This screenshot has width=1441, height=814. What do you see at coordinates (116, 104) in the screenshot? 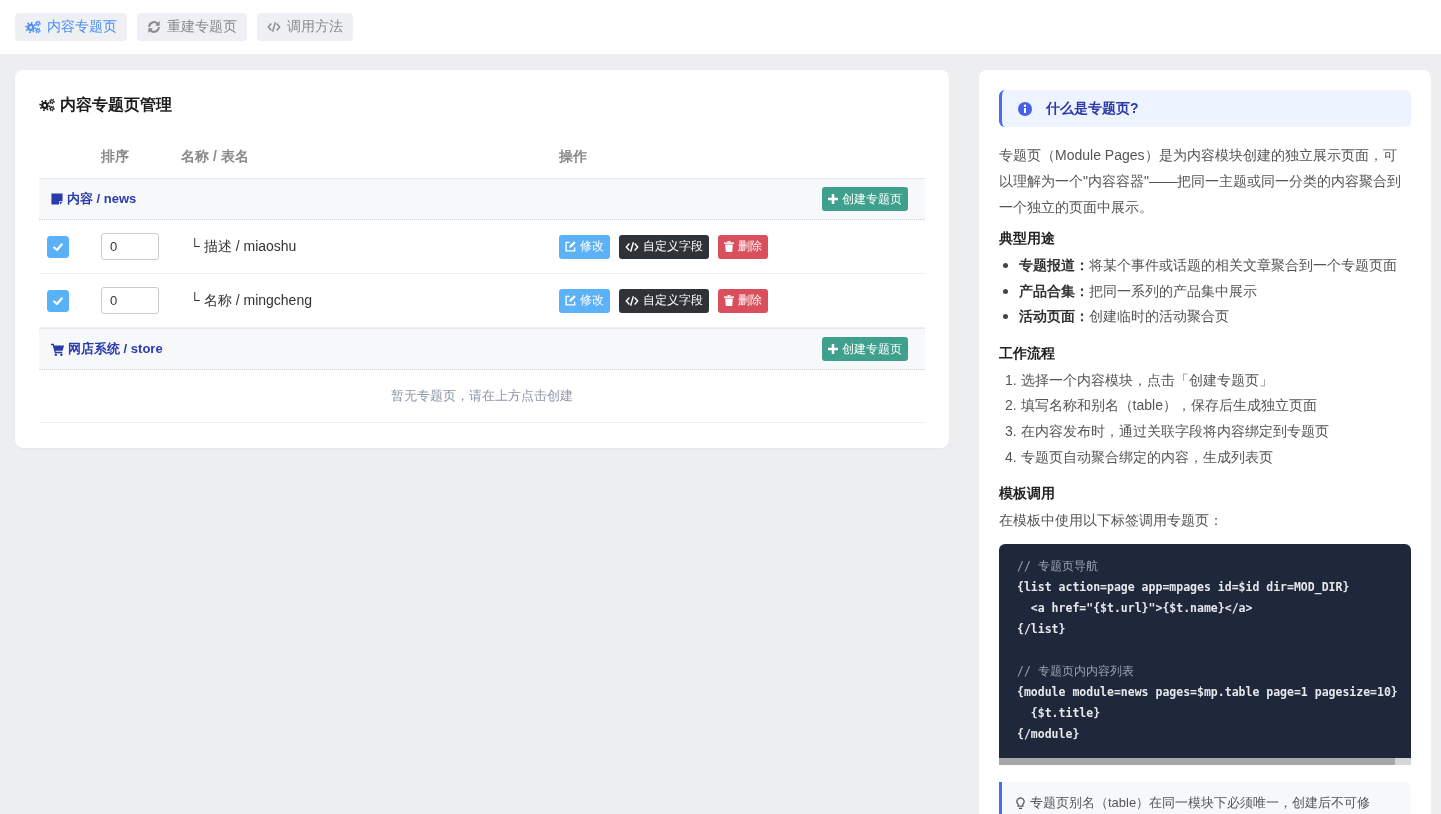
I see `card-title: 内容专题页管理` at bounding box center [116, 104].